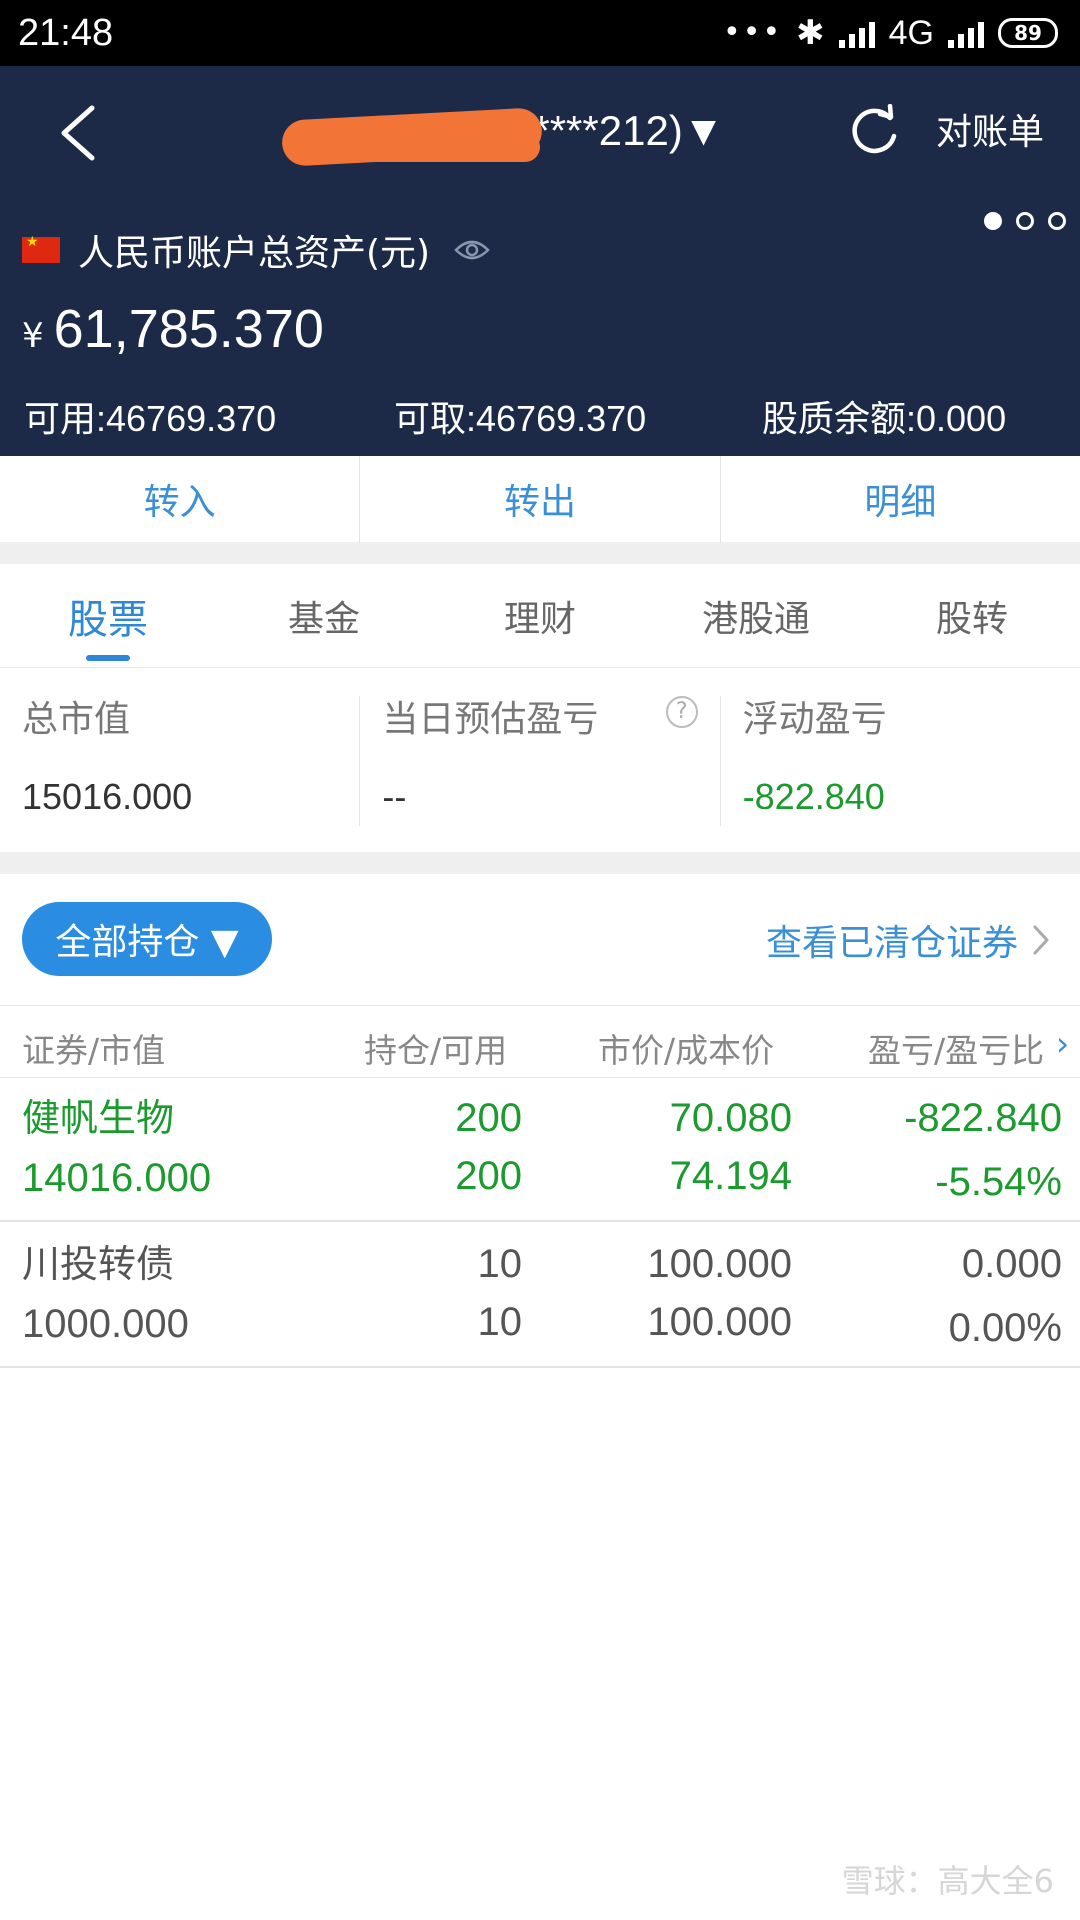 The image size is (1080, 1920). I want to click on details-button: 明细, so click(900, 499).